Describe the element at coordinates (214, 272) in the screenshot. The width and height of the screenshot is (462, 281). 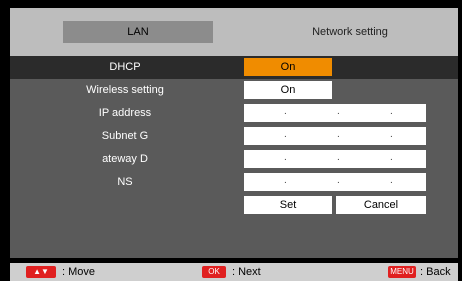
I see `ok-key-icon: OK` at that location.